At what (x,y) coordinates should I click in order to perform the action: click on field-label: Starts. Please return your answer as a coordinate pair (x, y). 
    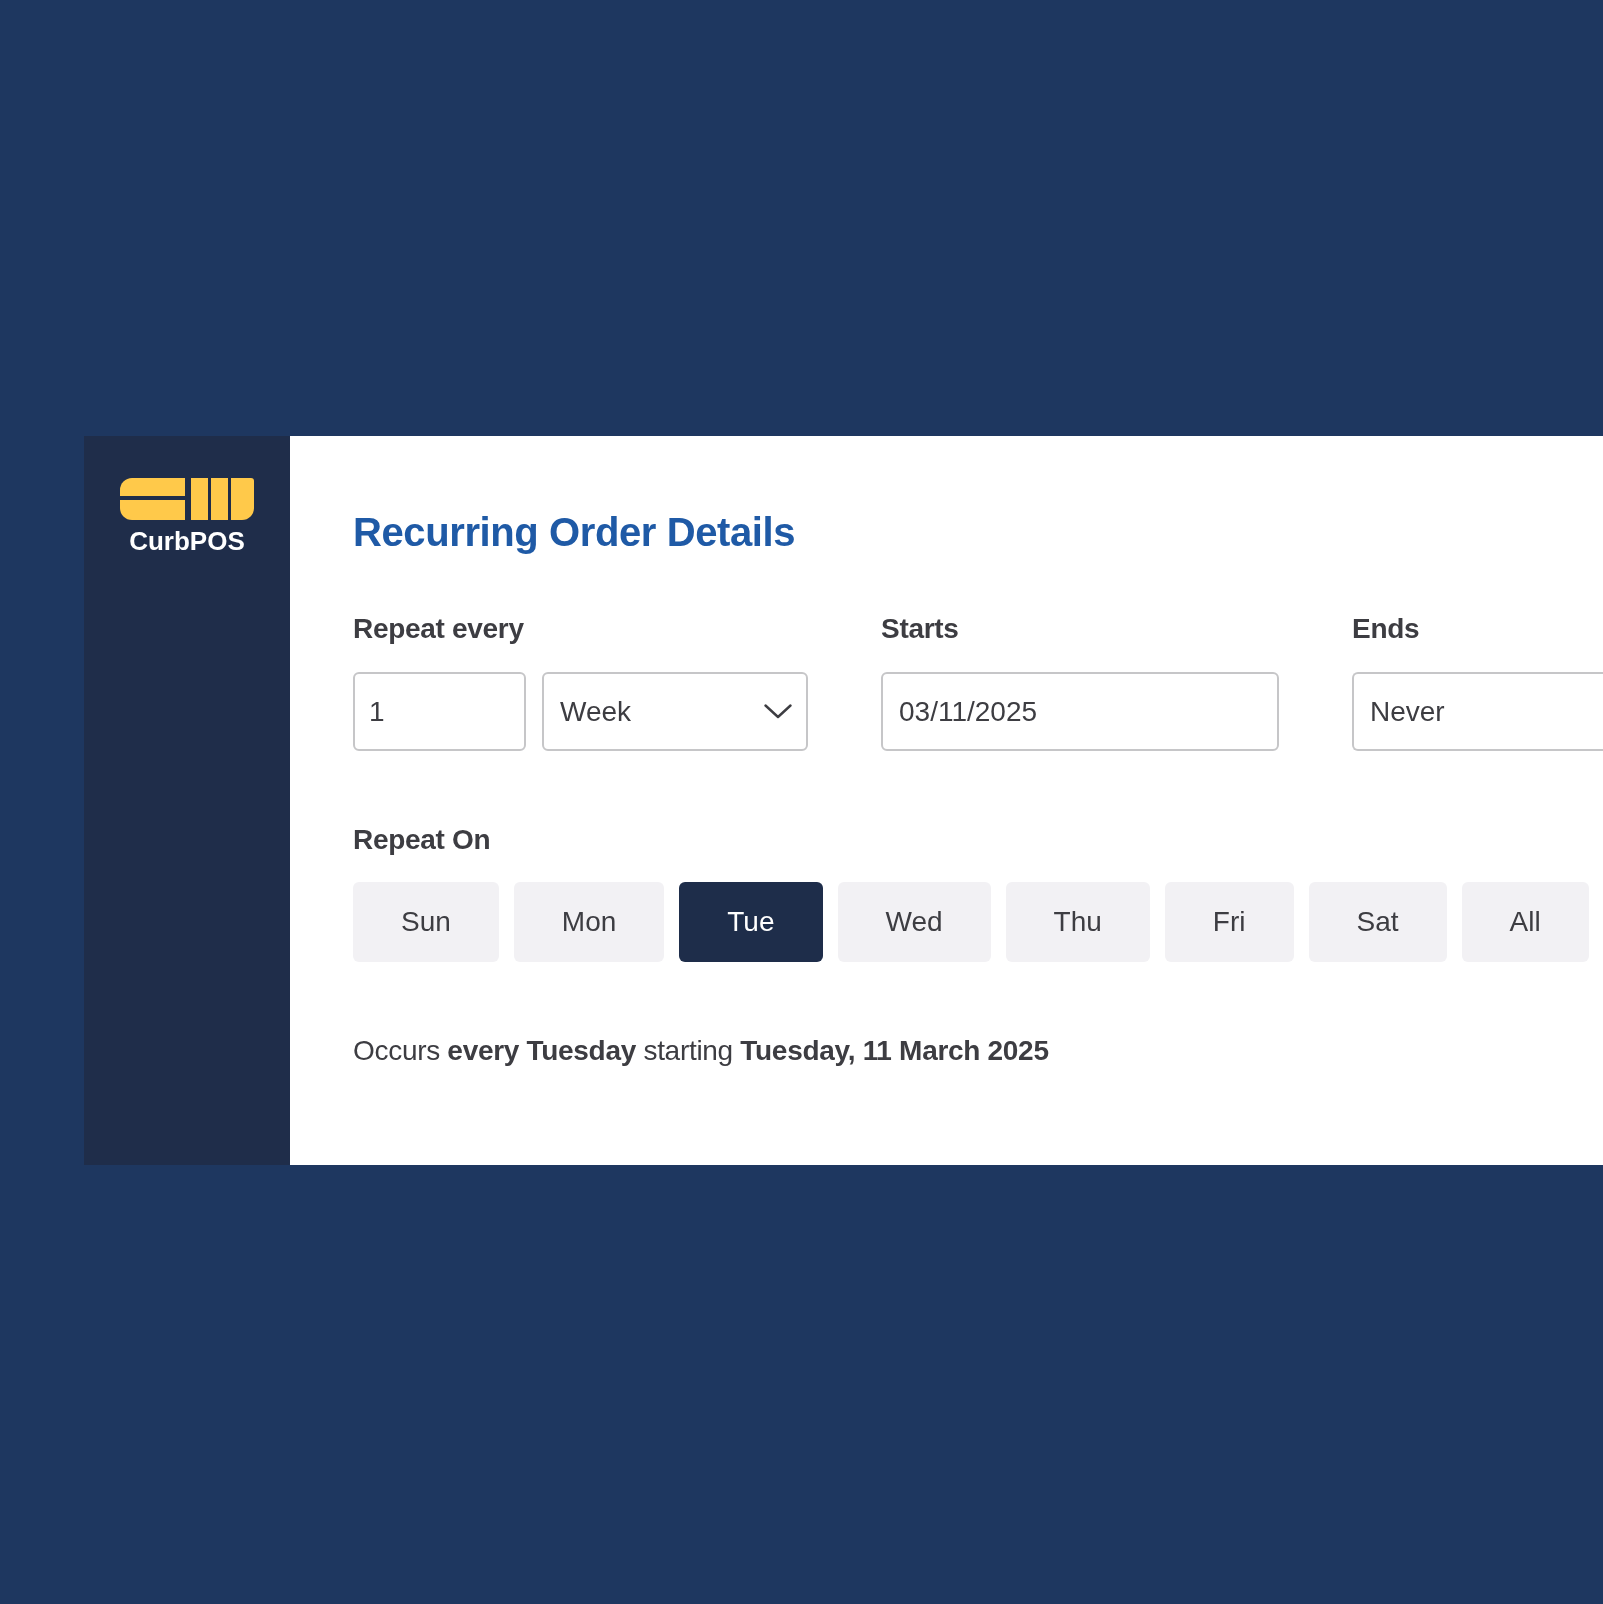
    Looking at the image, I should click on (920, 629).